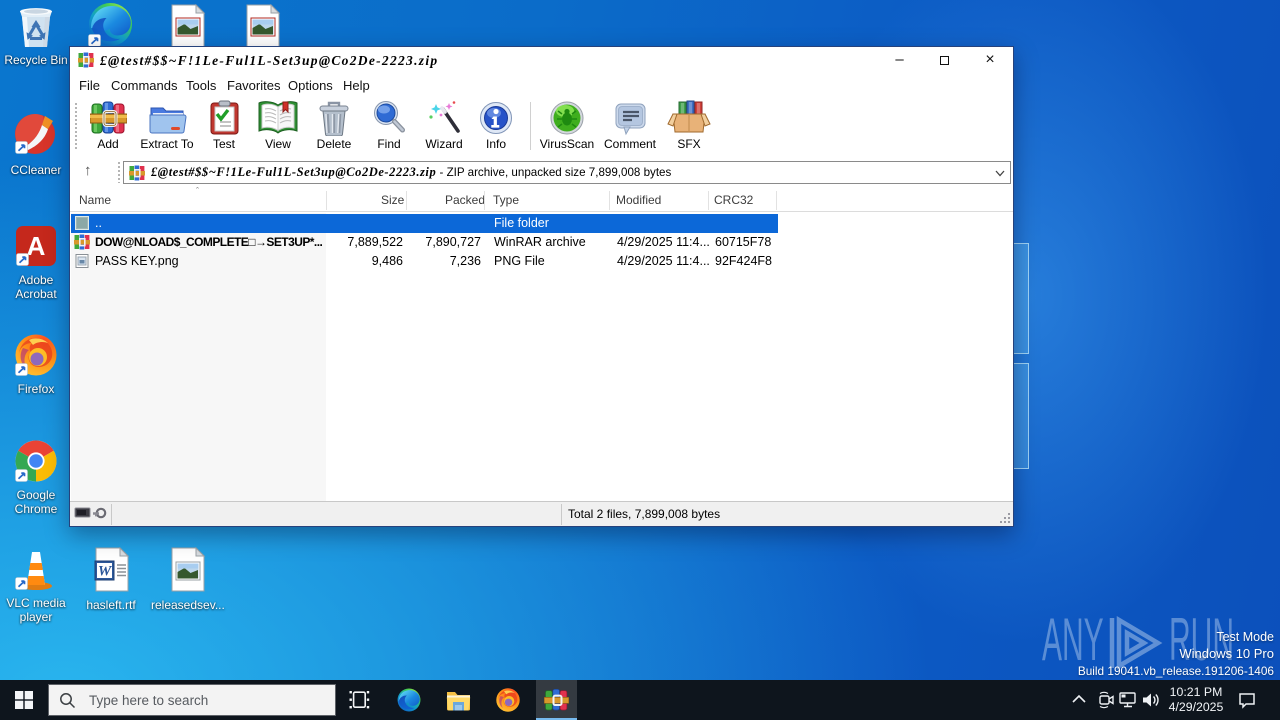  What do you see at coordinates (105, 572) in the screenshot?
I see `svg-text: W` at bounding box center [105, 572].